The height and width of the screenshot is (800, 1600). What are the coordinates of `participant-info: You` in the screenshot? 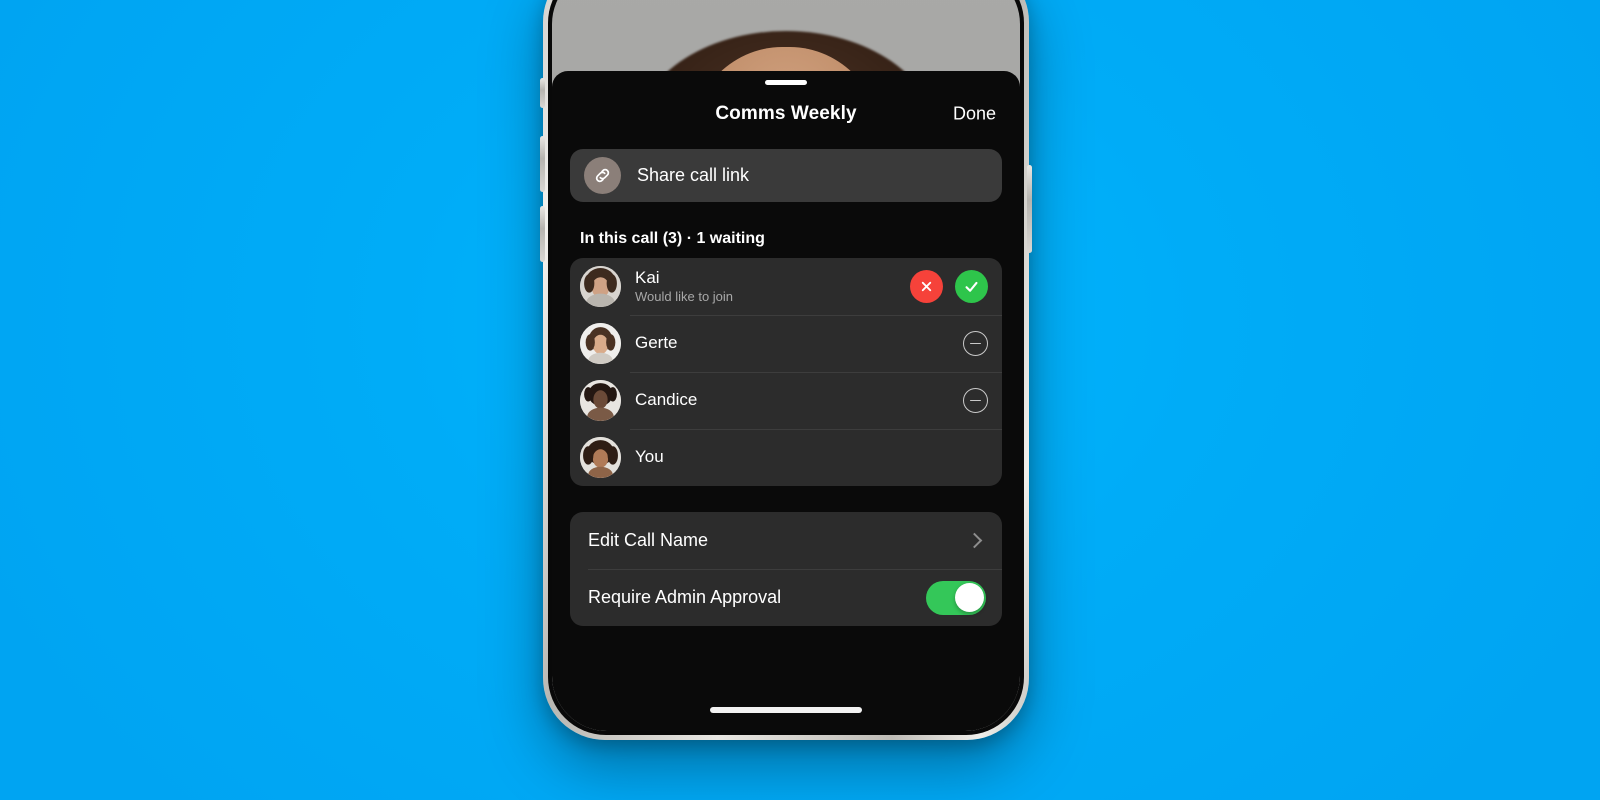 It's located at (811, 457).